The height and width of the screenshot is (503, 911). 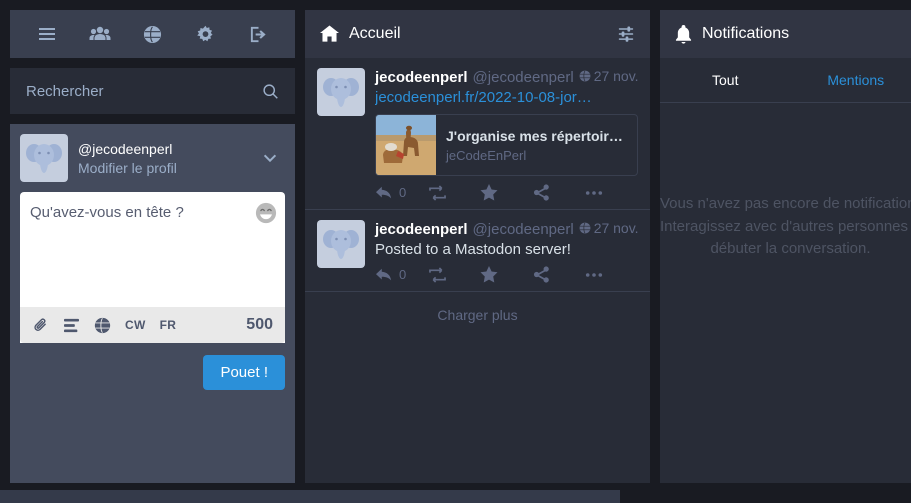 I want to click on notifications-column-header: Notifications, so click(x=785, y=34).